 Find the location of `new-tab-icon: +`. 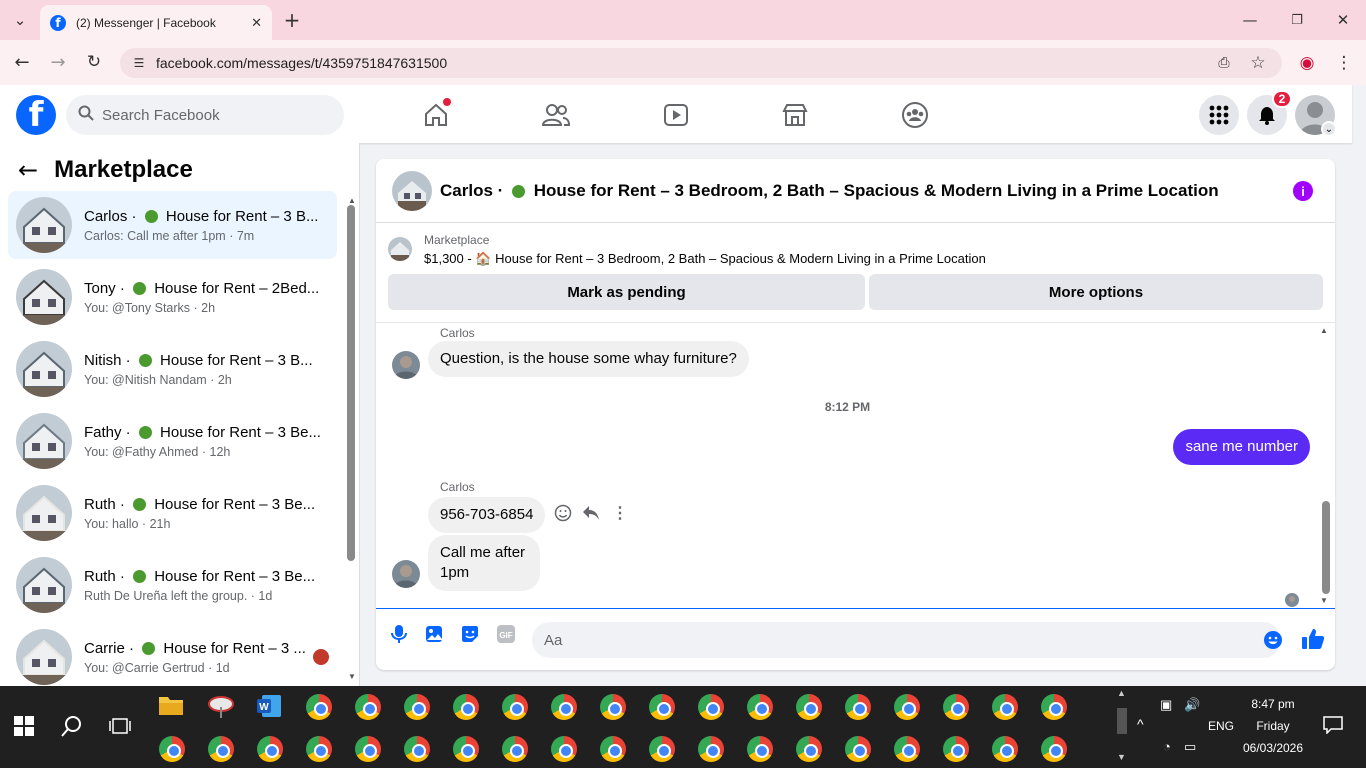

new-tab-icon: + is located at coordinates (292, 20).